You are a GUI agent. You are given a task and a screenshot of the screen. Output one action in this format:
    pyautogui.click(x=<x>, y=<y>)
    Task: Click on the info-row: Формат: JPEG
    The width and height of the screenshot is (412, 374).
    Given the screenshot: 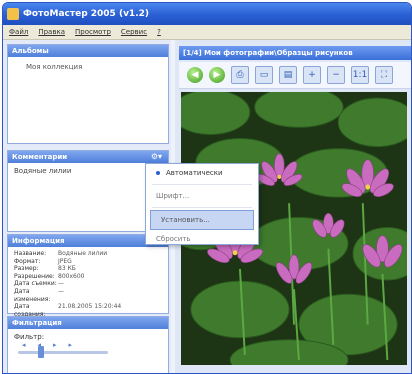 What is the action you would take?
    pyautogui.click(x=67, y=262)
    